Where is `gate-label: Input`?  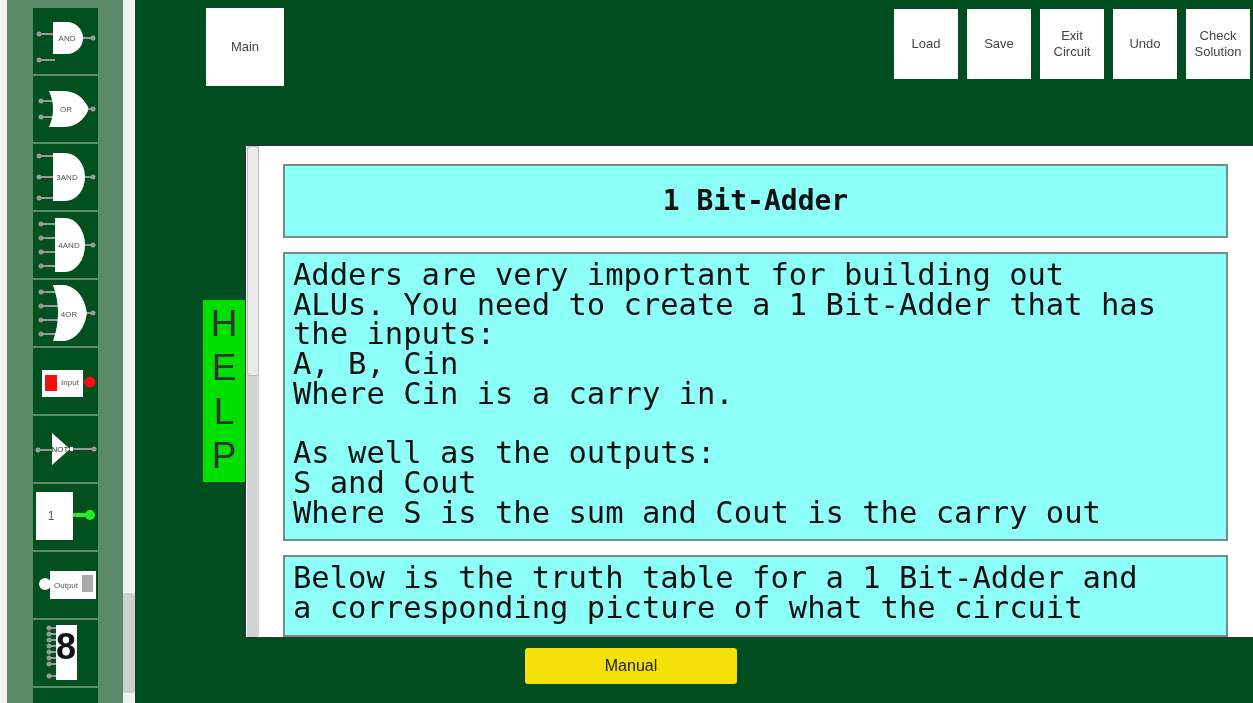 gate-label: Input is located at coordinates (70, 382).